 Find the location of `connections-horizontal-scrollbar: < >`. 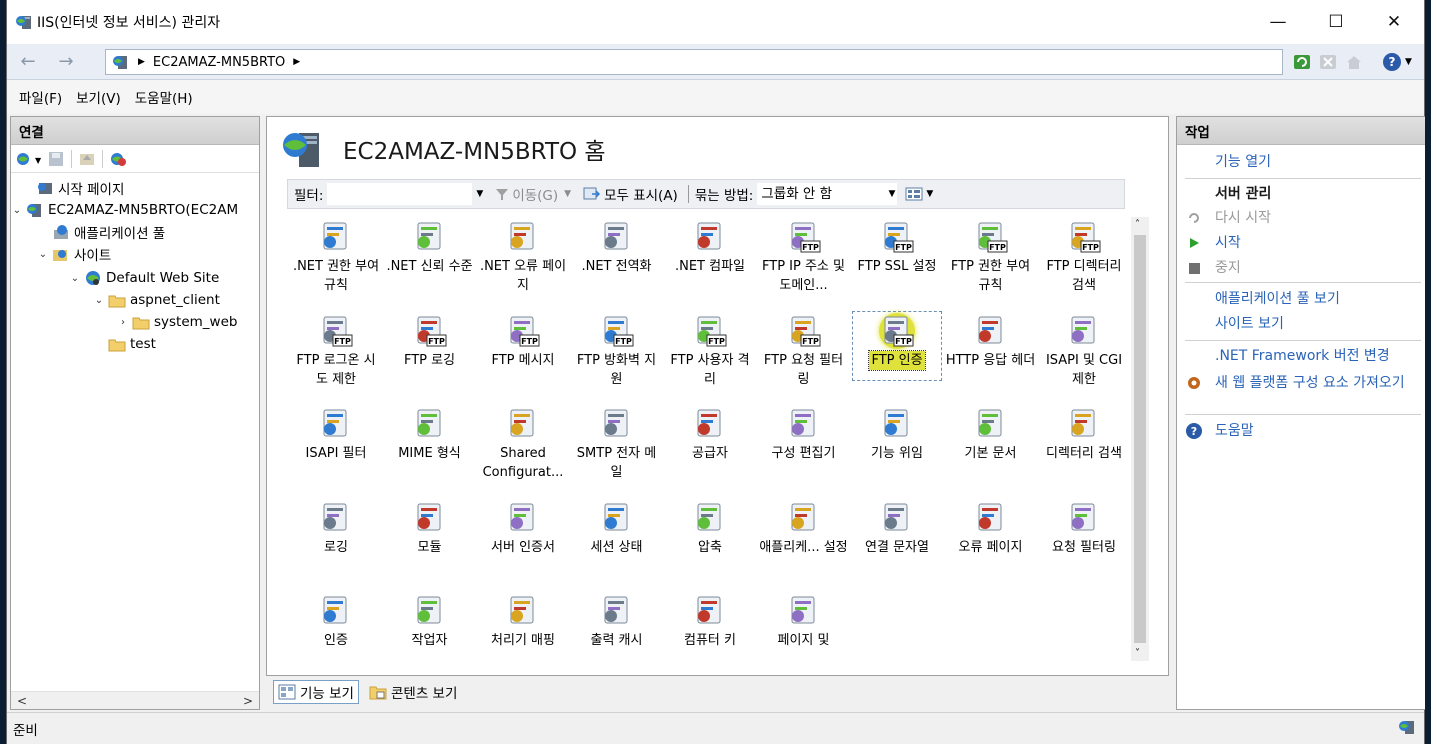

connections-horizontal-scrollbar: < > is located at coordinates (135, 700).